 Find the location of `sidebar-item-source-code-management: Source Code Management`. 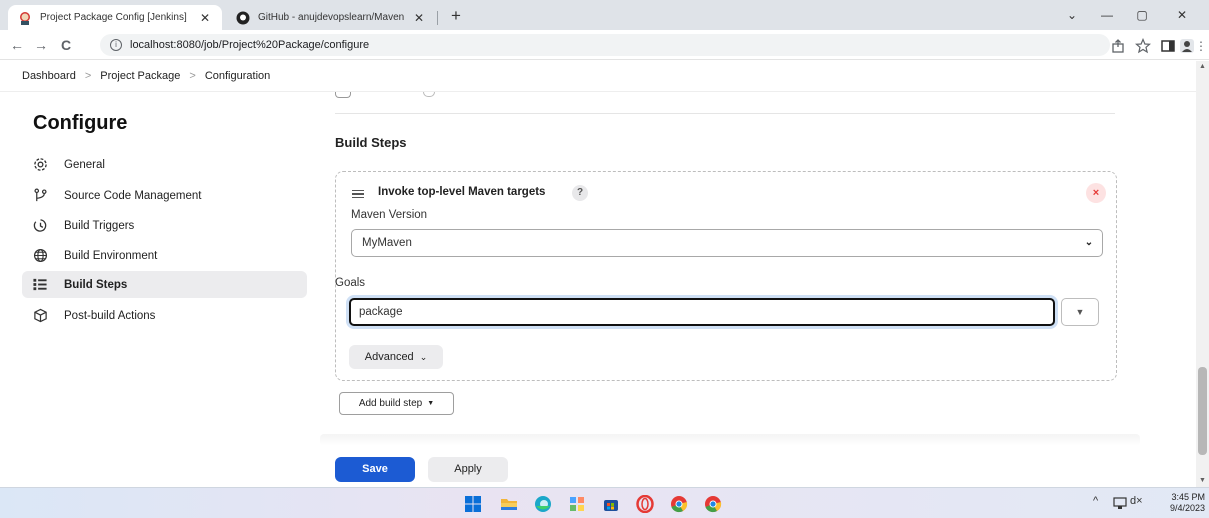

sidebar-item-source-code-management: Source Code Management is located at coordinates (164, 195).